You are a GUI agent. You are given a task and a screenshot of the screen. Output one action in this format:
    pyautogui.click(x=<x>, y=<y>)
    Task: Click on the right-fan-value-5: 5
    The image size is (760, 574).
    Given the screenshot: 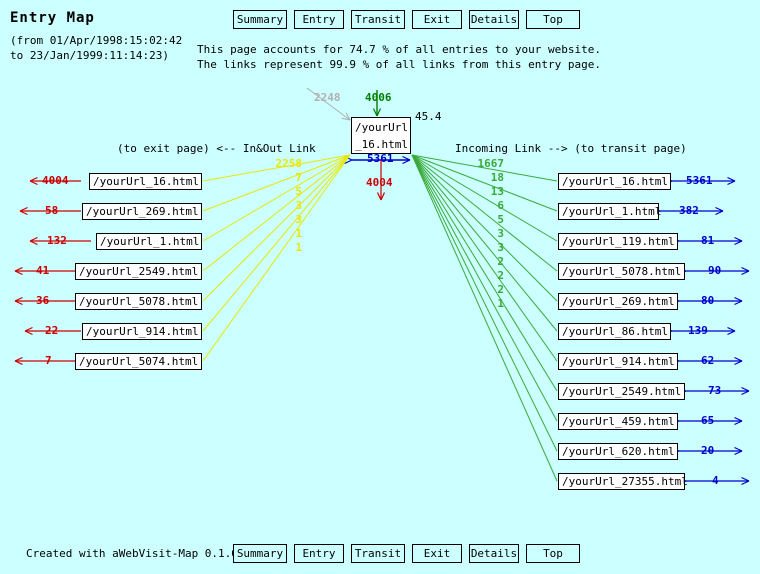 What is the action you would take?
    pyautogui.click(x=500, y=219)
    